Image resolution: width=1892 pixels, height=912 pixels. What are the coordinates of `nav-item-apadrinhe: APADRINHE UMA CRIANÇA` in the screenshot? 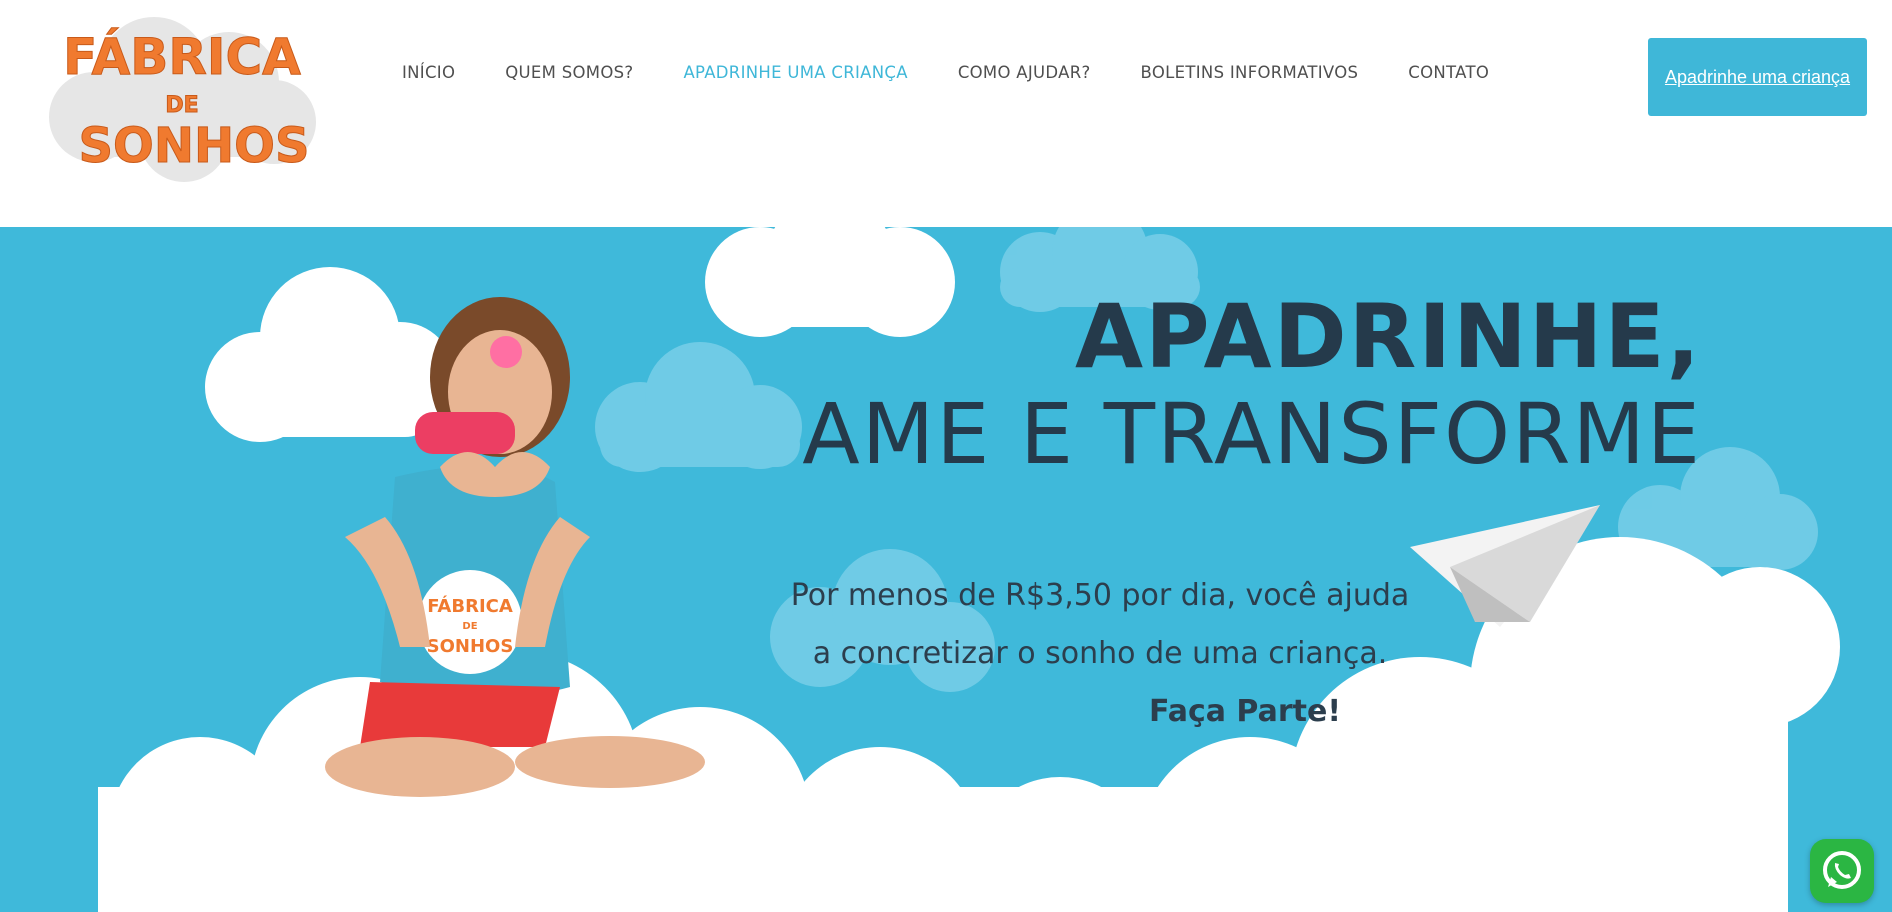 It's located at (795, 73).